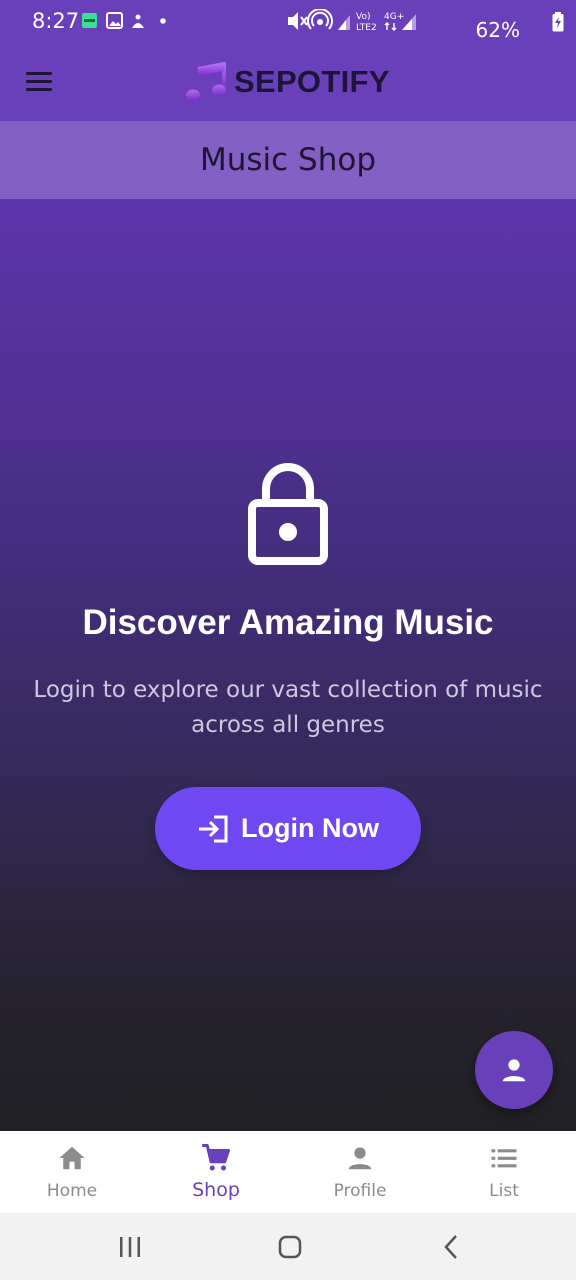 This screenshot has width=576, height=1280. What do you see at coordinates (213, 828) in the screenshot?
I see `login-icon` at bounding box center [213, 828].